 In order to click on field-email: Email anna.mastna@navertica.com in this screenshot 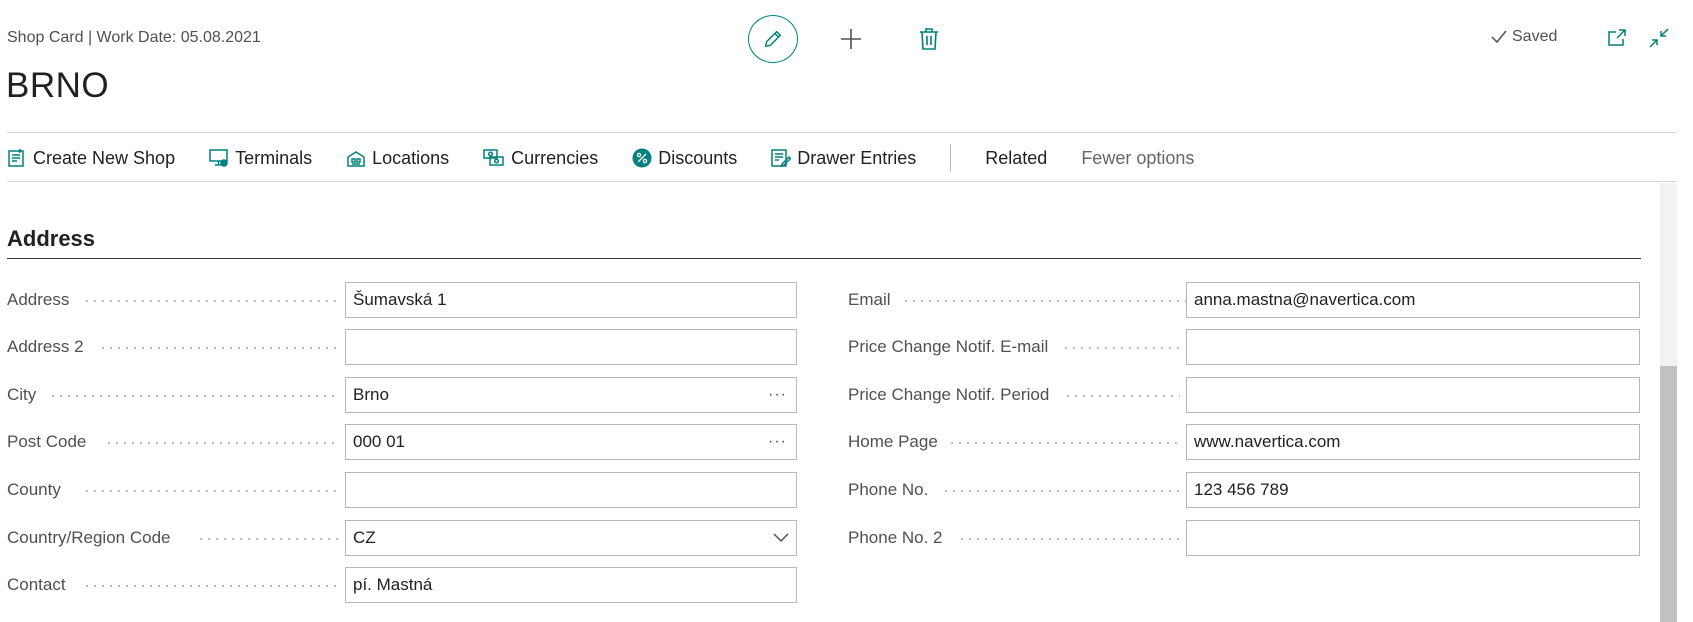, I will do `click(1244, 300)`.